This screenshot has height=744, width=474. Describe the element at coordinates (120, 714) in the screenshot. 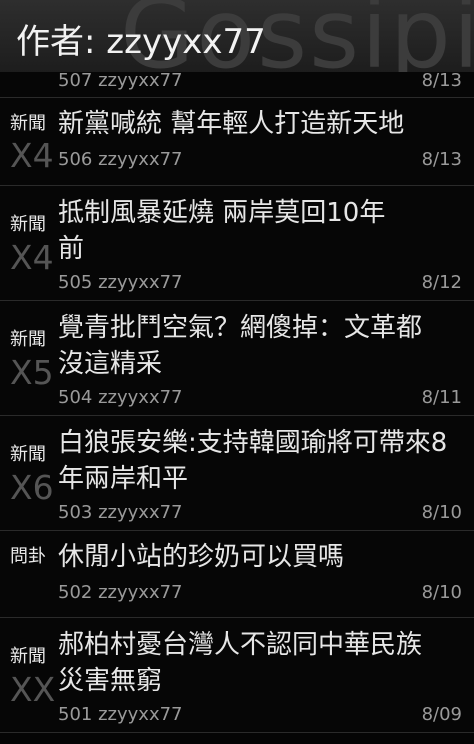

I see `article-meta: 501 zzyyxx77` at that location.